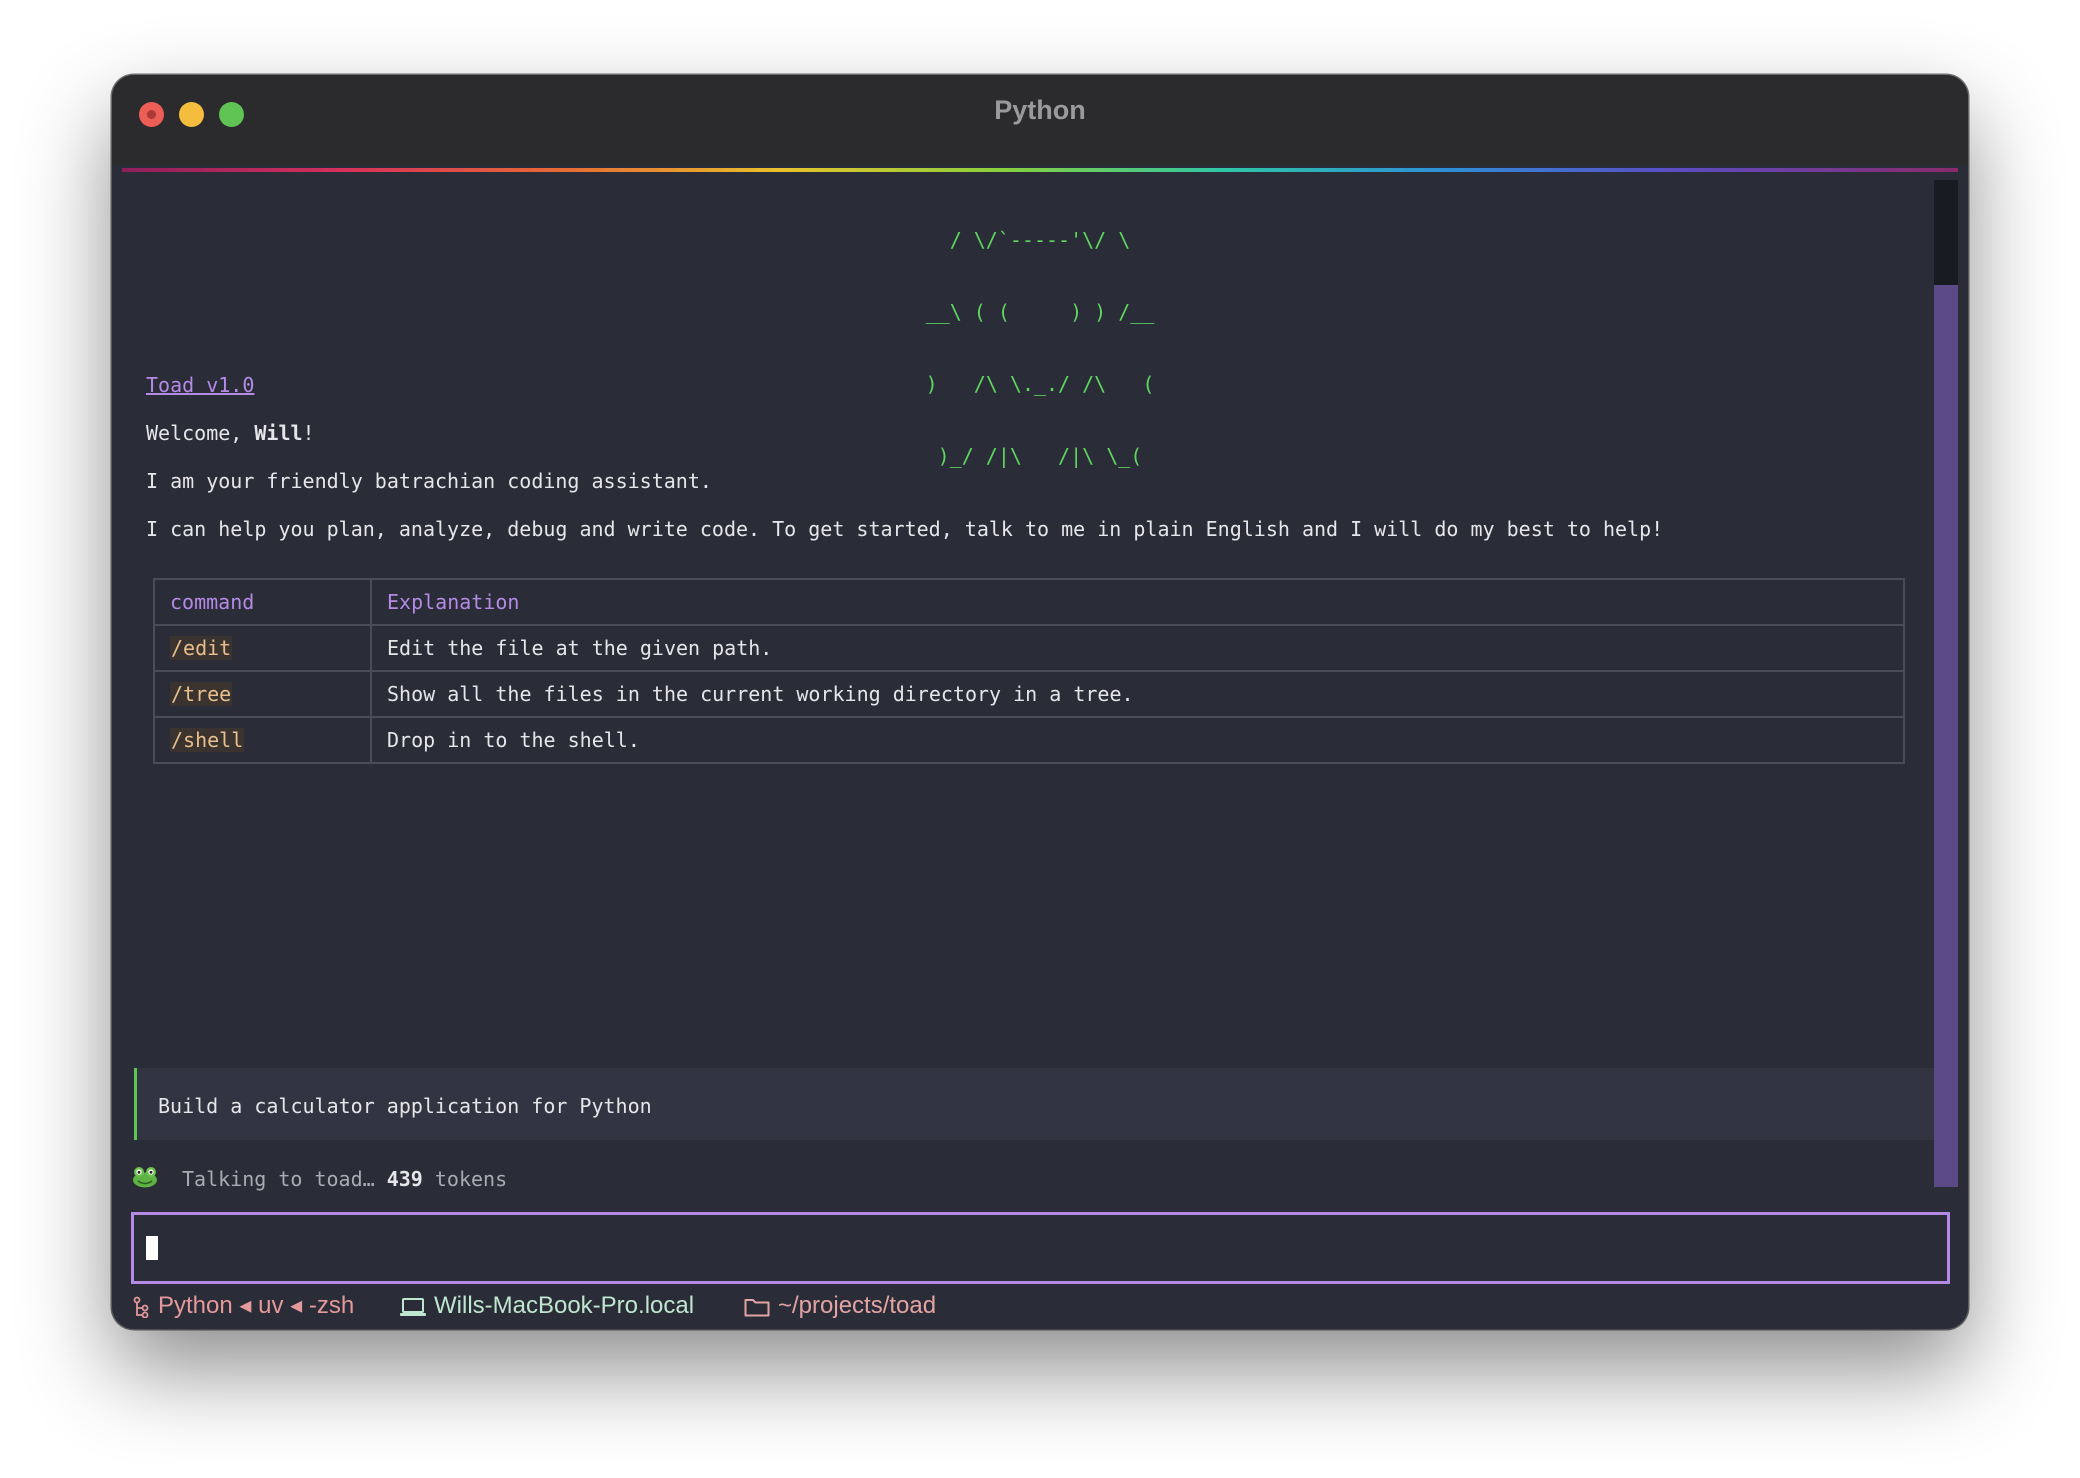 Image resolution: width=2080 pixels, height=1478 pixels. What do you see at coordinates (1040, 384) in the screenshot?
I see `ascii-line: ) /\ \._./ /\ (` at bounding box center [1040, 384].